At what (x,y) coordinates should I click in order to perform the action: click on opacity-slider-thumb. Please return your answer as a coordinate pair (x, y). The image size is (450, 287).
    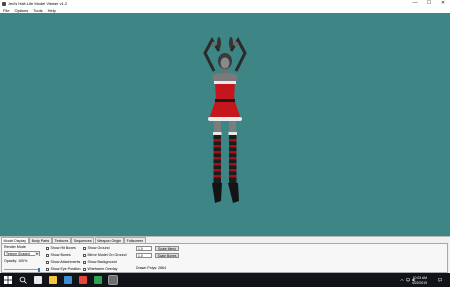
    Looking at the image, I should click on (39, 269).